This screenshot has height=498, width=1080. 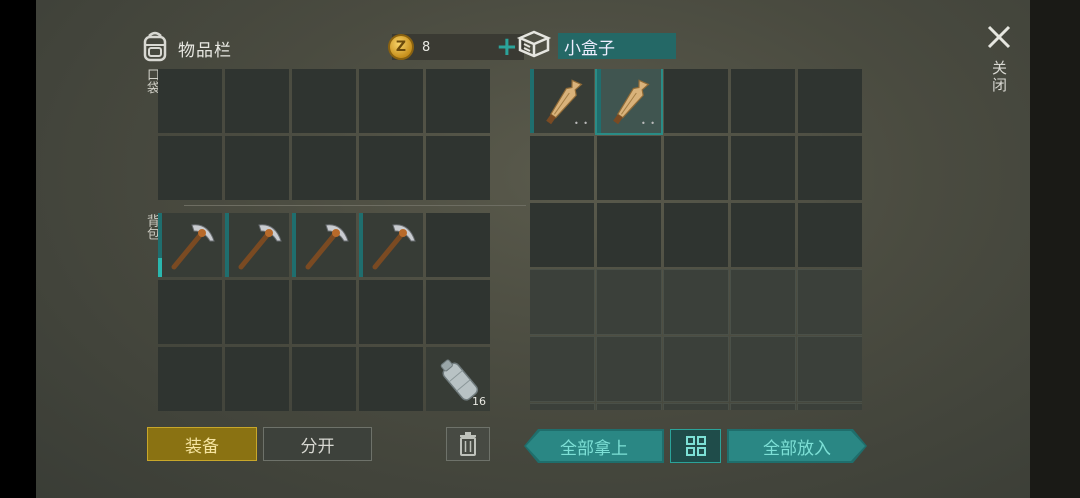 What do you see at coordinates (456, 47) in the screenshot?
I see `coin-counter: Z 8 +` at bounding box center [456, 47].